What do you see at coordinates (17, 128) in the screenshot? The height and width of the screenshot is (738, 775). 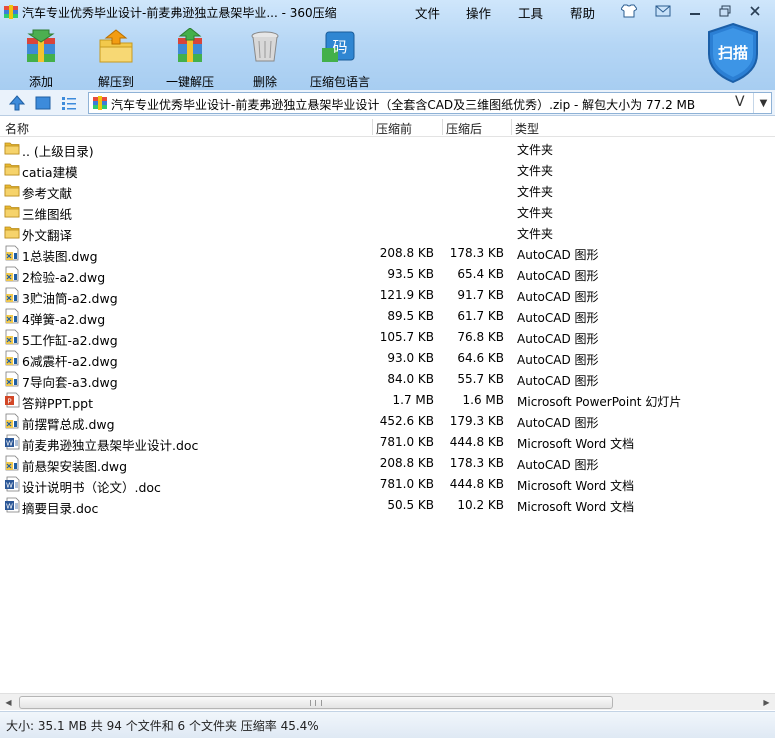 I see `column-name: 名称` at bounding box center [17, 128].